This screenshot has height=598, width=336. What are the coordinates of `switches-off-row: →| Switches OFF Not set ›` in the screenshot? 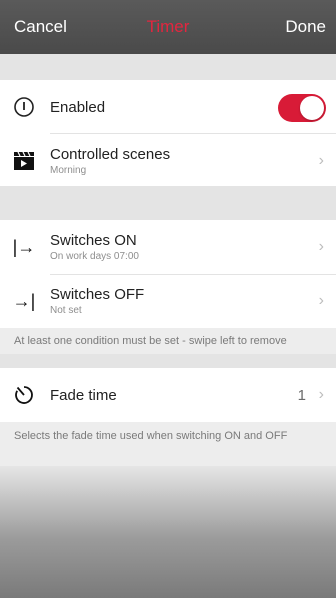 It's located at (168, 301).